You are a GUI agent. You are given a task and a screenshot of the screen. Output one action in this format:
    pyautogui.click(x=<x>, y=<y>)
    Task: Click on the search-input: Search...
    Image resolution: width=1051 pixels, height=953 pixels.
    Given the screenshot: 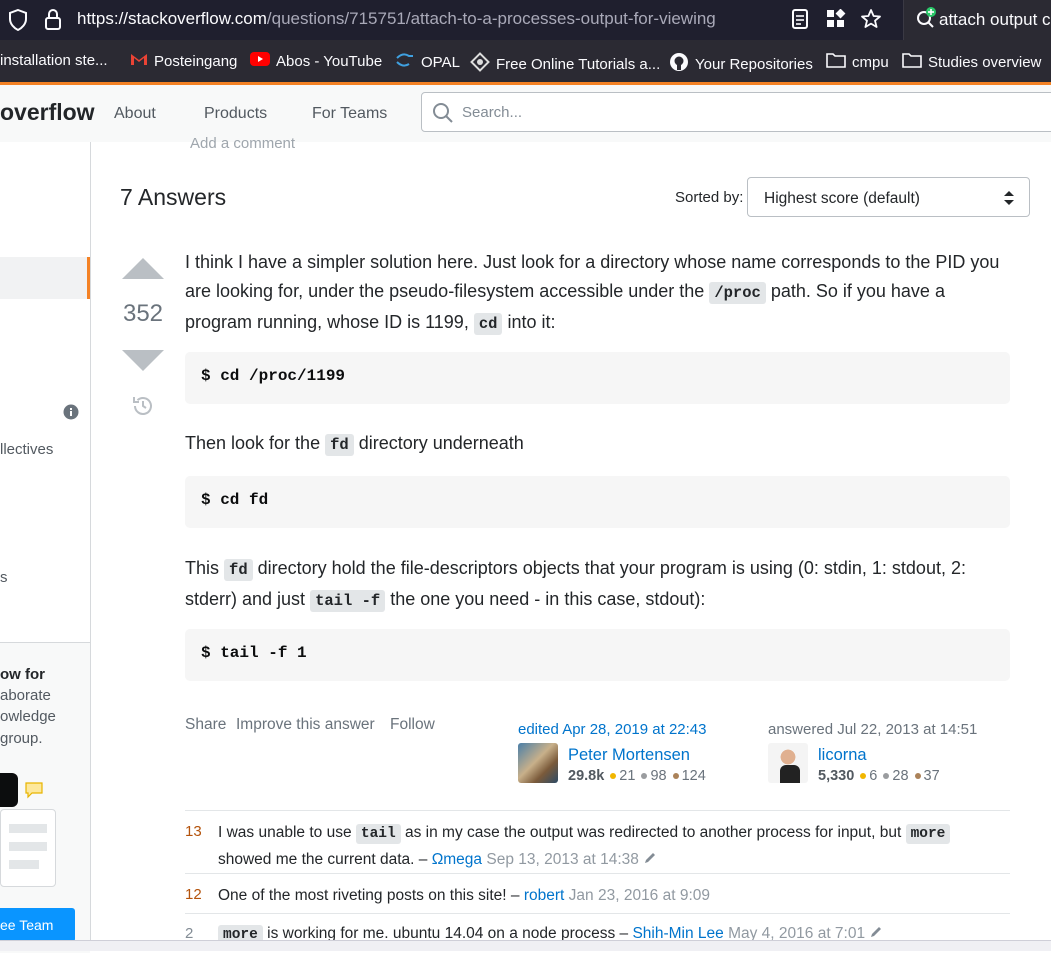 What is the action you would take?
    pyautogui.click(x=736, y=112)
    